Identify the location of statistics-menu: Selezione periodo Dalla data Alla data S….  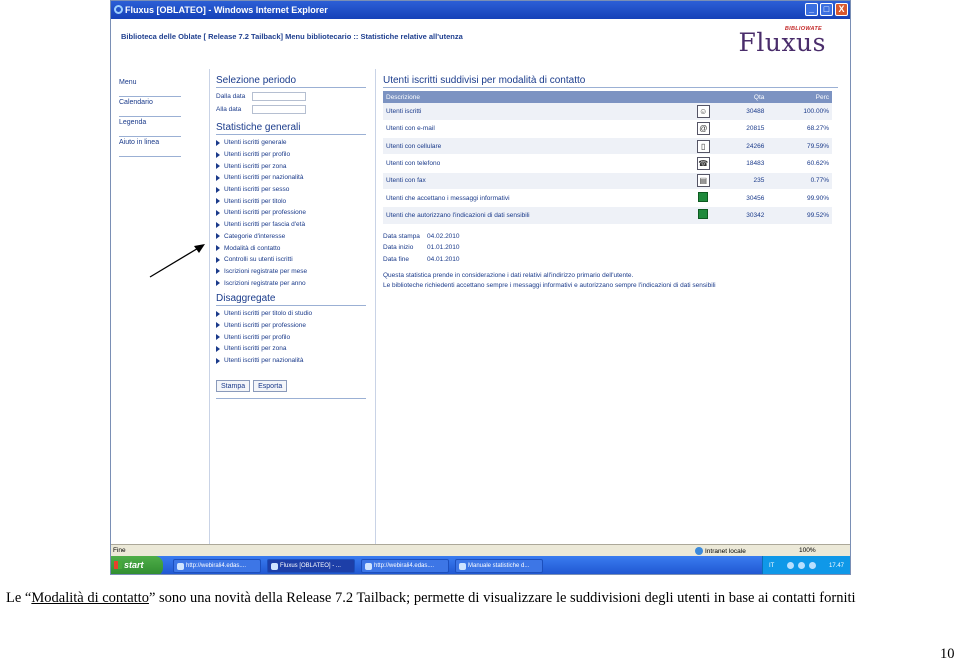
(291, 237).